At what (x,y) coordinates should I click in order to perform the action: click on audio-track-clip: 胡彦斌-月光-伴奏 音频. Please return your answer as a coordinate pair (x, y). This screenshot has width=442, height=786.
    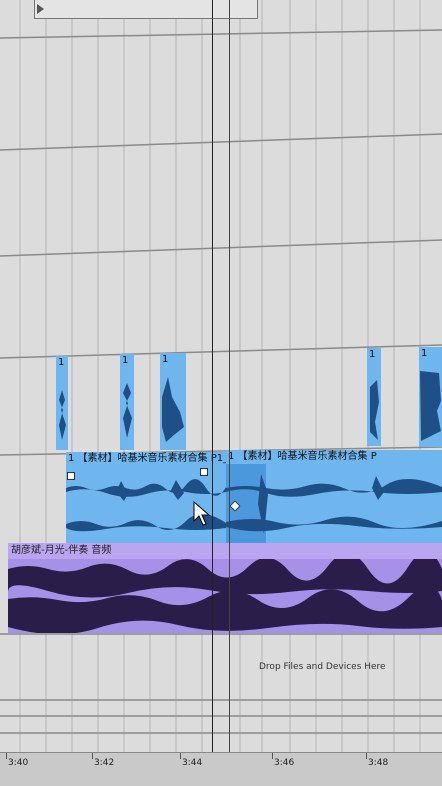
    Looking at the image, I should click on (225, 588).